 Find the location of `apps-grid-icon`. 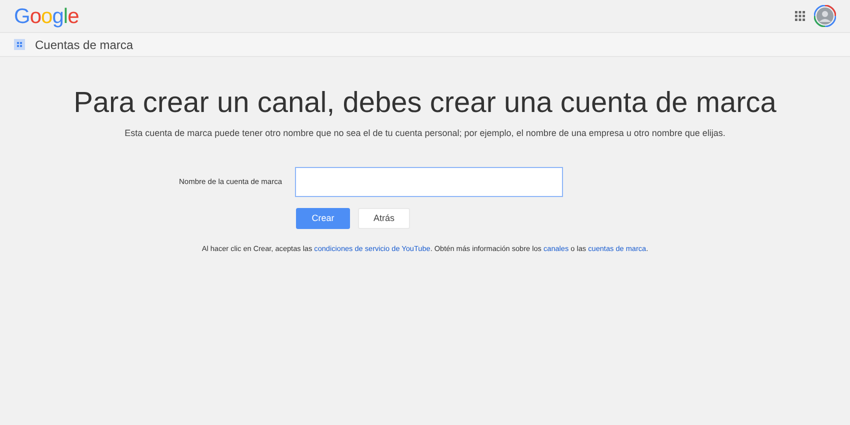

apps-grid-icon is located at coordinates (800, 16).